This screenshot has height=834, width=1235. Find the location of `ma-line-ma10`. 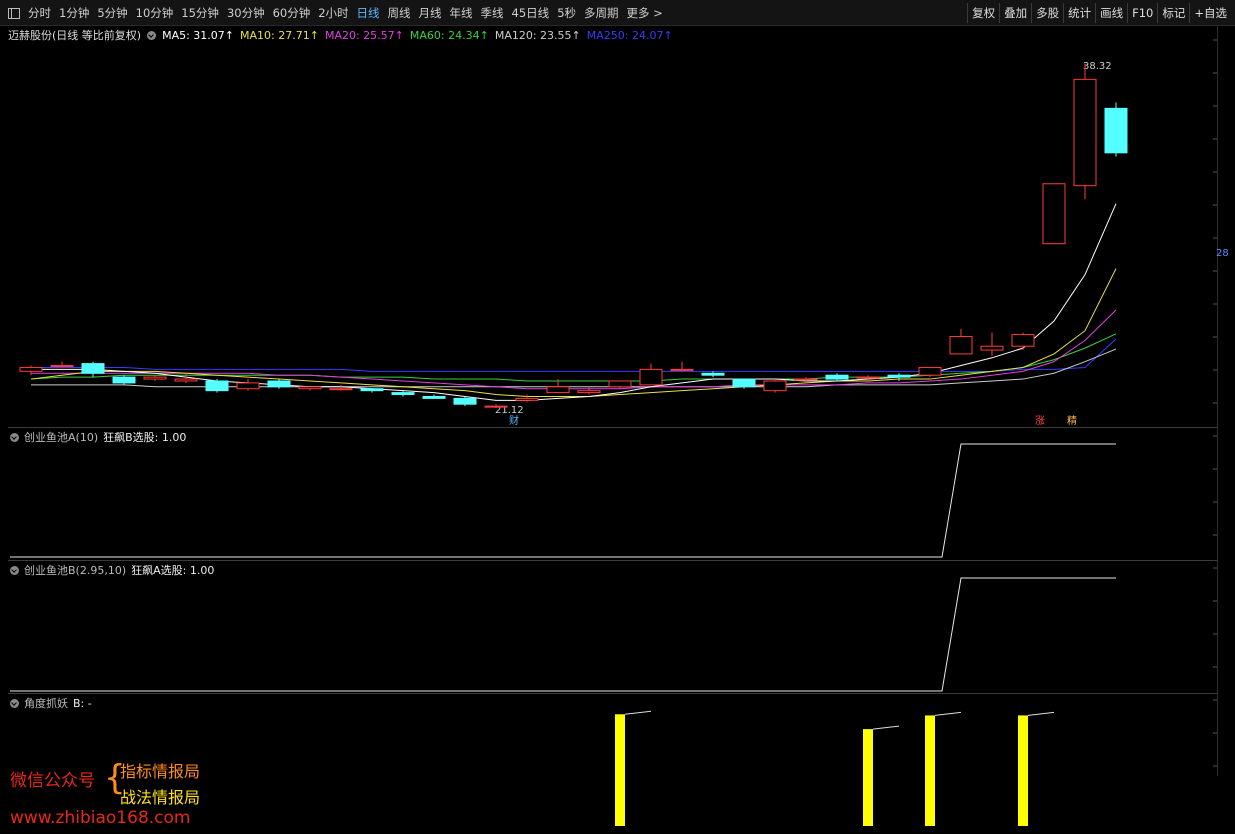

ma-line-ma10 is located at coordinates (573, 332).